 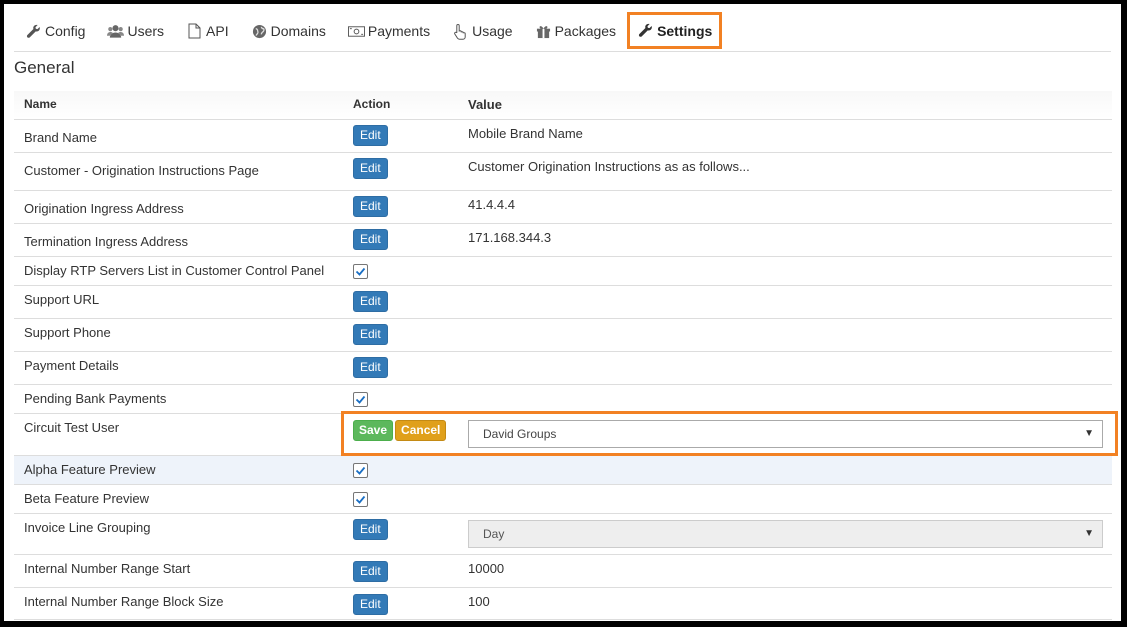 I want to click on setting-value: Mobile Brand Name, so click(x=525, y=133).